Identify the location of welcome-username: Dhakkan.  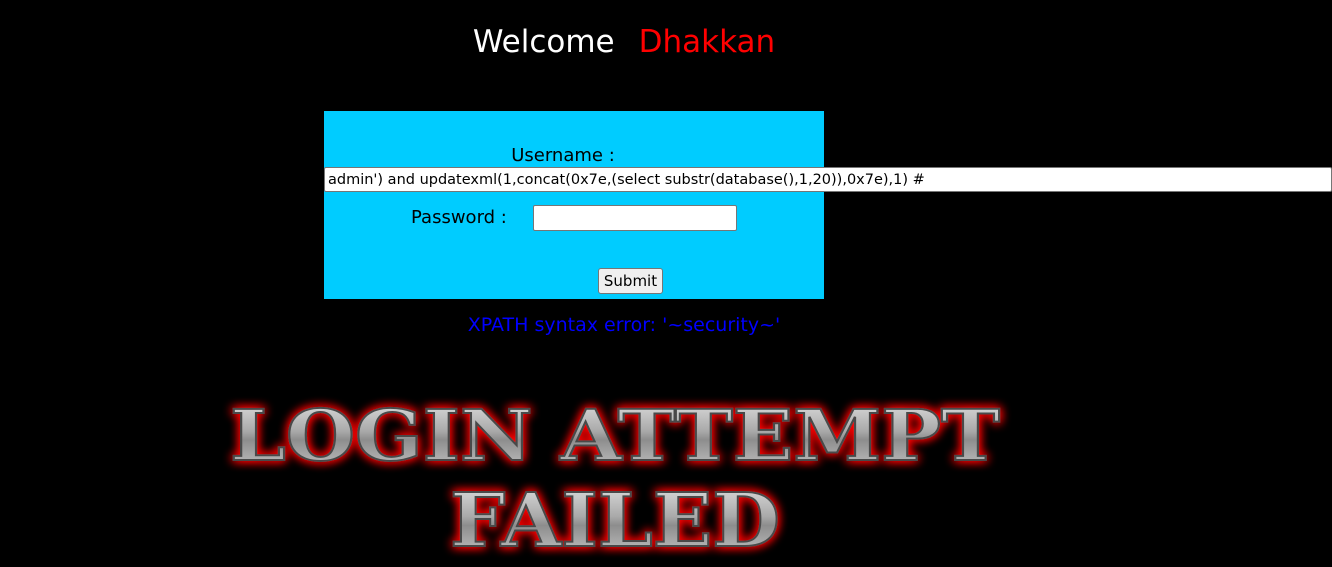
(707, 42).